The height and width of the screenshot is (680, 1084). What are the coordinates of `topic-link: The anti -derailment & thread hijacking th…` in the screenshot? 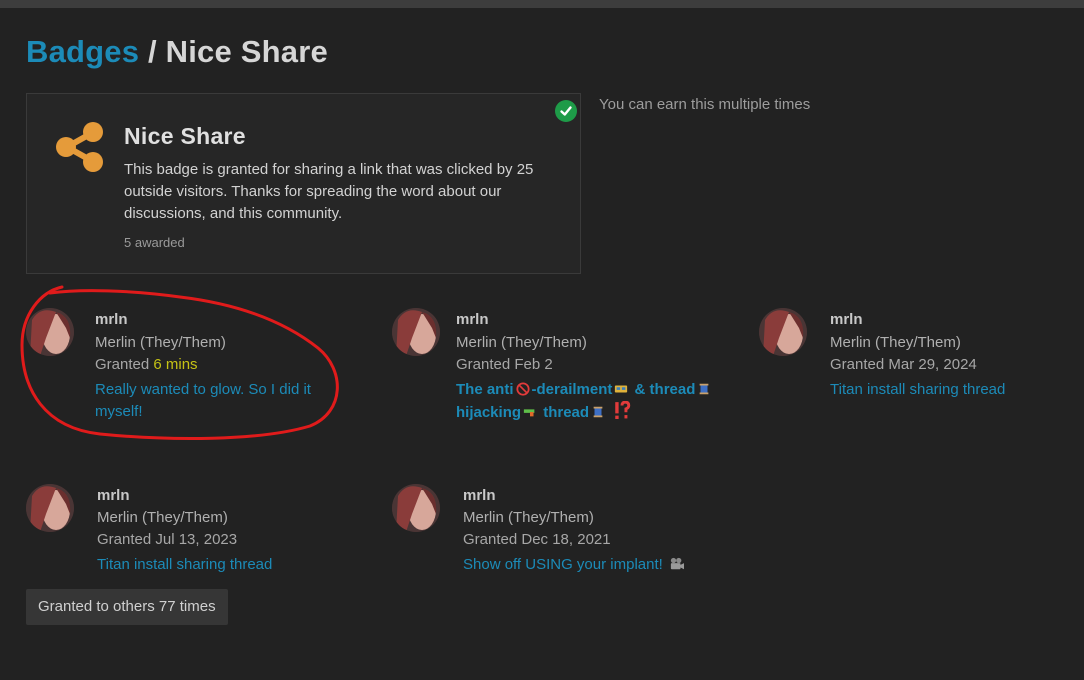 It's located at (596, 401).